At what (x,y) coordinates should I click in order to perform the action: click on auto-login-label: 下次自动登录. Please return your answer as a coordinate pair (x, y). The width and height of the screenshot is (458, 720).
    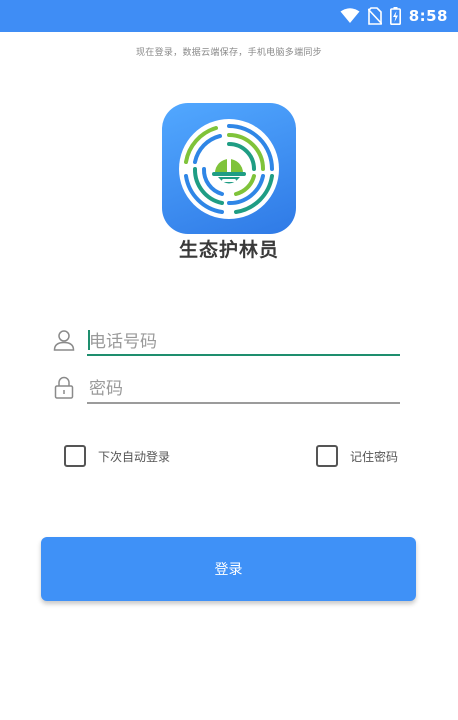
    Looking at the image, I should click on (134, 456).